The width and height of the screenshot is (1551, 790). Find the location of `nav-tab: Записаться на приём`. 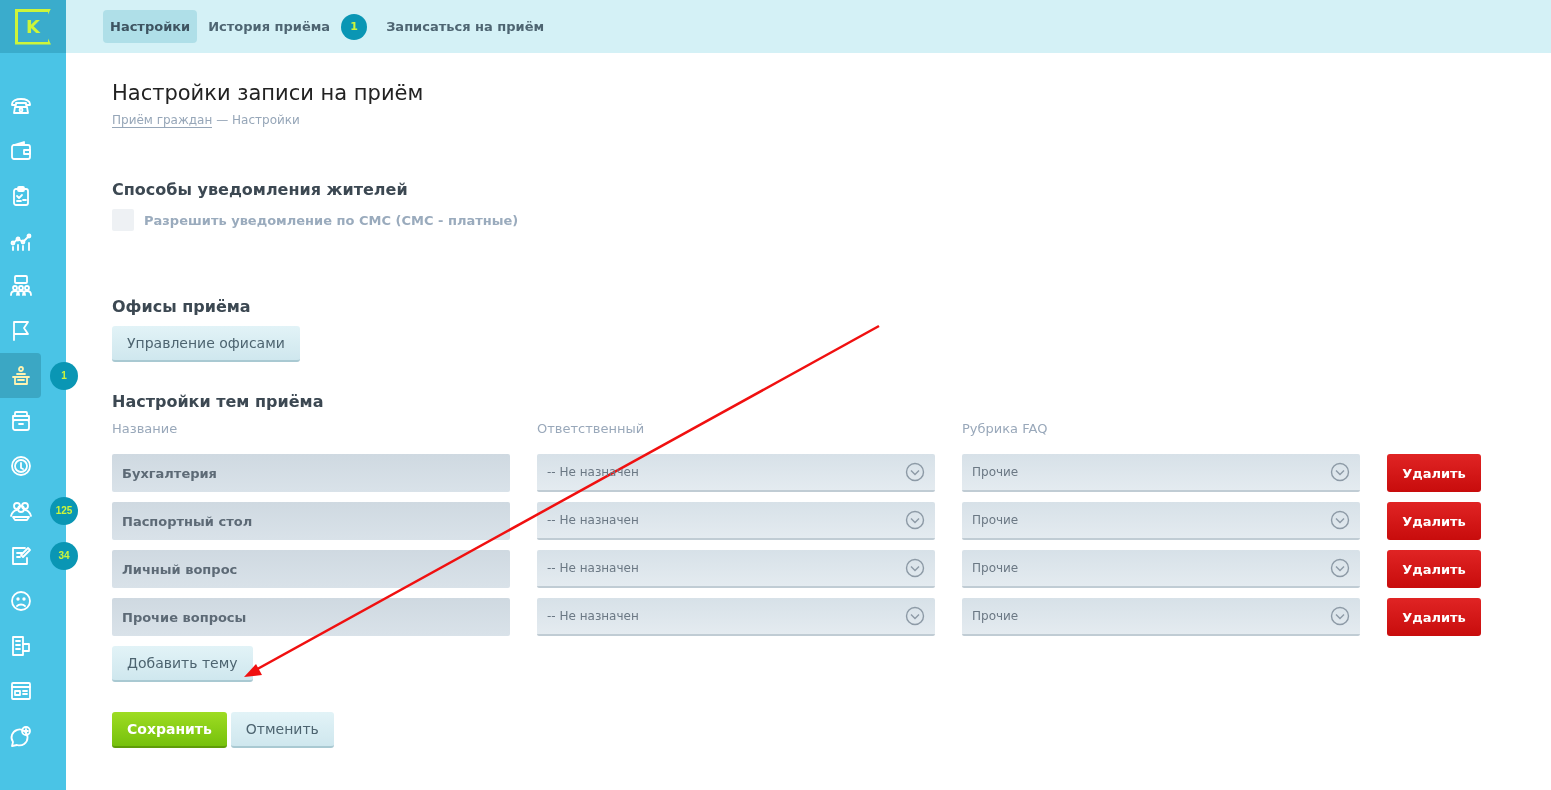

nav-tab: Записаться на приём is located at coordinates (465, 26).